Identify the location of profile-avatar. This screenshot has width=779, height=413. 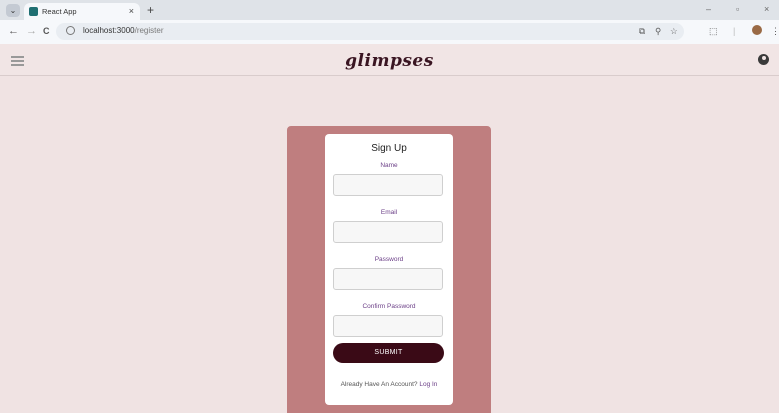
(757, 30).